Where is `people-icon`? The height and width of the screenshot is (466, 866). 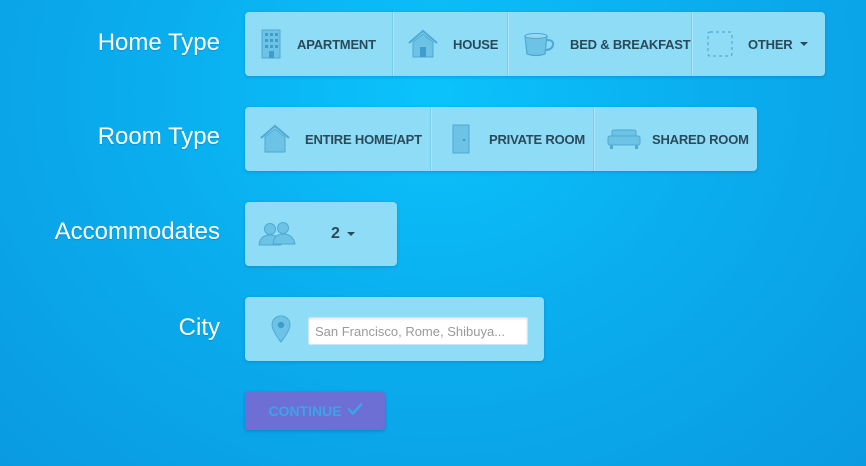
people-icon is located at coordinates (277, 234).